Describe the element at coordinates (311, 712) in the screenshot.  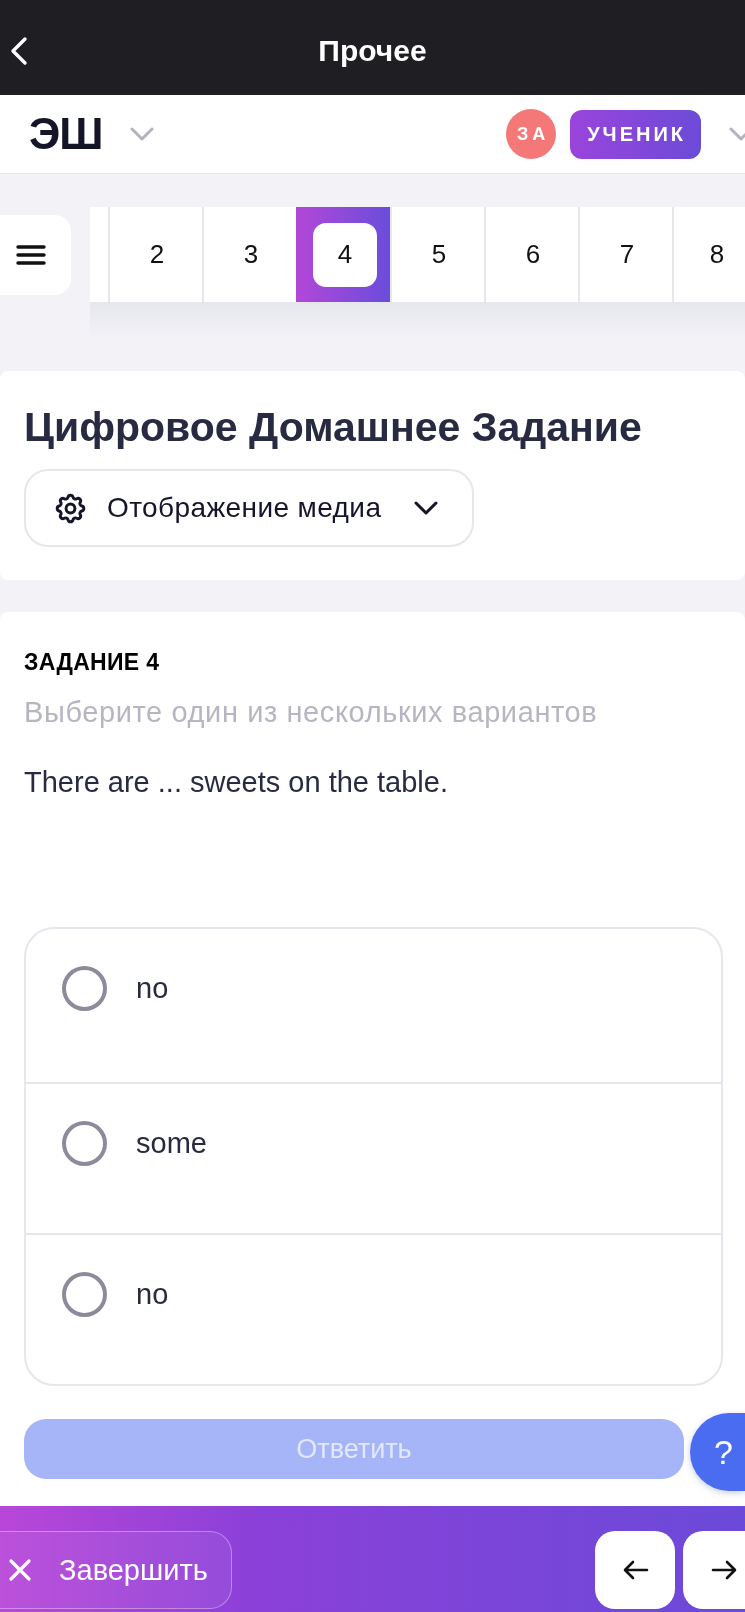
I see `task-instruction: Выберите один из нескольких вариантов` at that location.